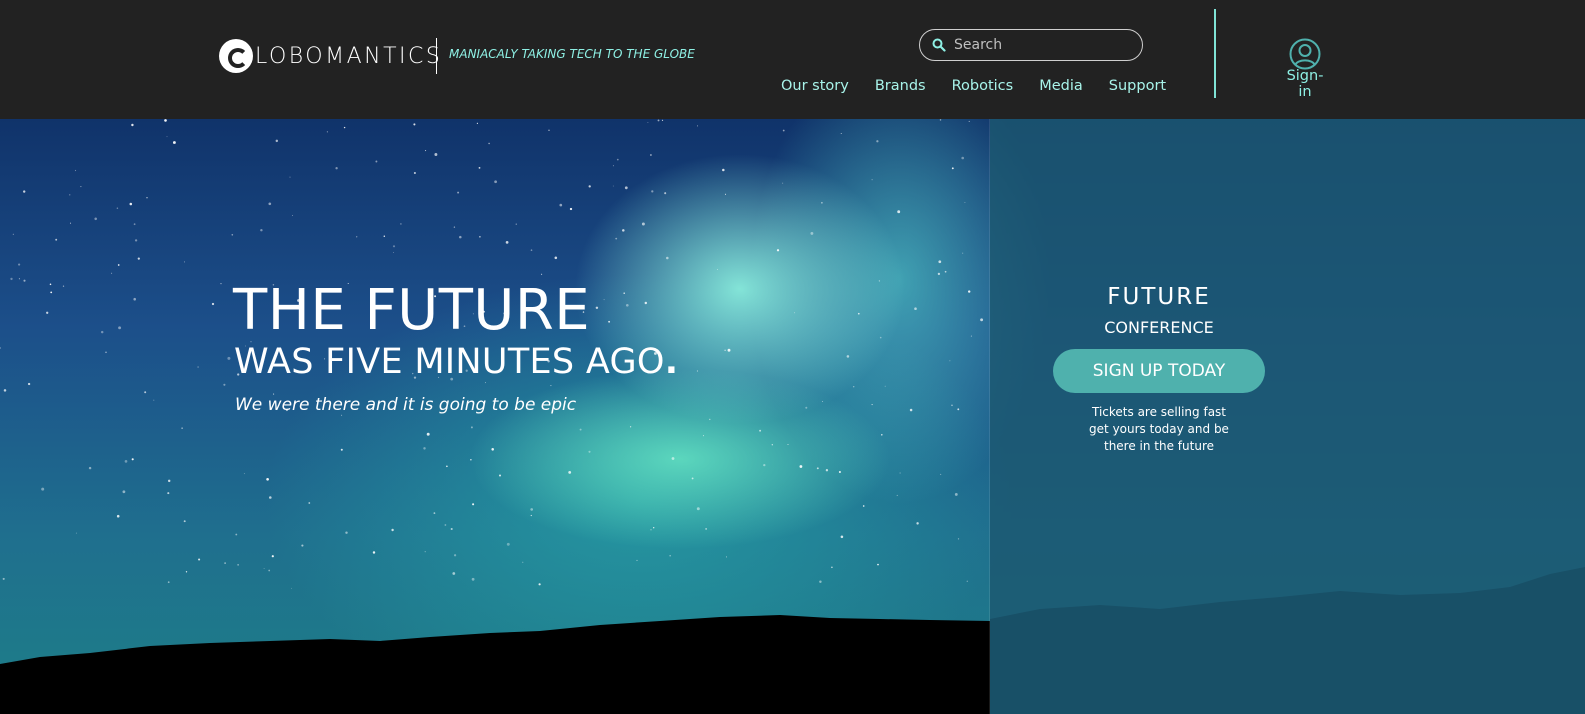 The height and width of the screenshot is (714, 1585). What do you see at coordinates (1137, 86) in the screenshot?
I see `nav-support: Support` at bounding box center [1137, 86].